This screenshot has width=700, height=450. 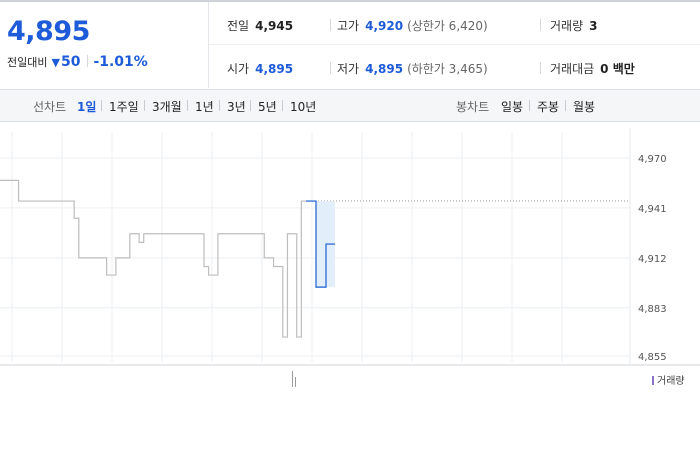 What do you see at coordinates (652, 309) in the screenshot?
I see `y-tick-label: 4,883` at bounding box center [652, 309].